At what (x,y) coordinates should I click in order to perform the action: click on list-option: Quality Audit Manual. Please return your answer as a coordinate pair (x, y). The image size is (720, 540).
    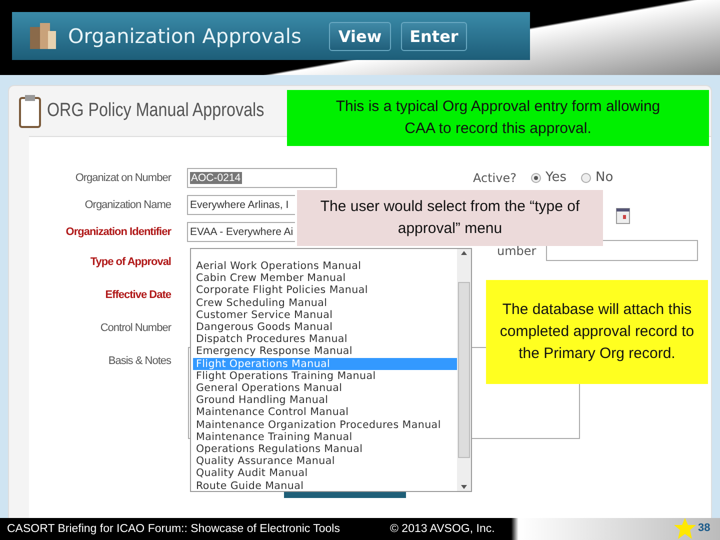
    Looking at the image, I should click on (325, 473).